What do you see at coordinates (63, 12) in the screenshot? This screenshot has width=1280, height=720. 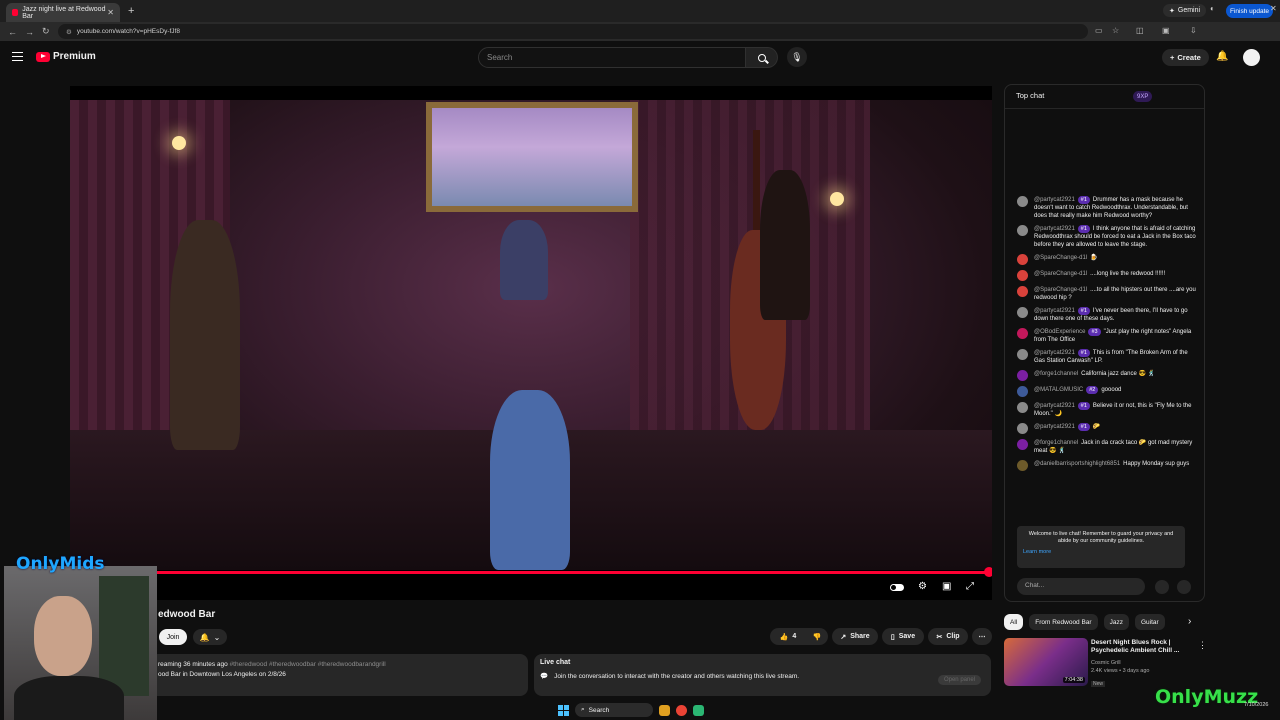 I see `browser-tab: Jazz night live at Redwood Bar ✕` at bounding box center [63, 12].